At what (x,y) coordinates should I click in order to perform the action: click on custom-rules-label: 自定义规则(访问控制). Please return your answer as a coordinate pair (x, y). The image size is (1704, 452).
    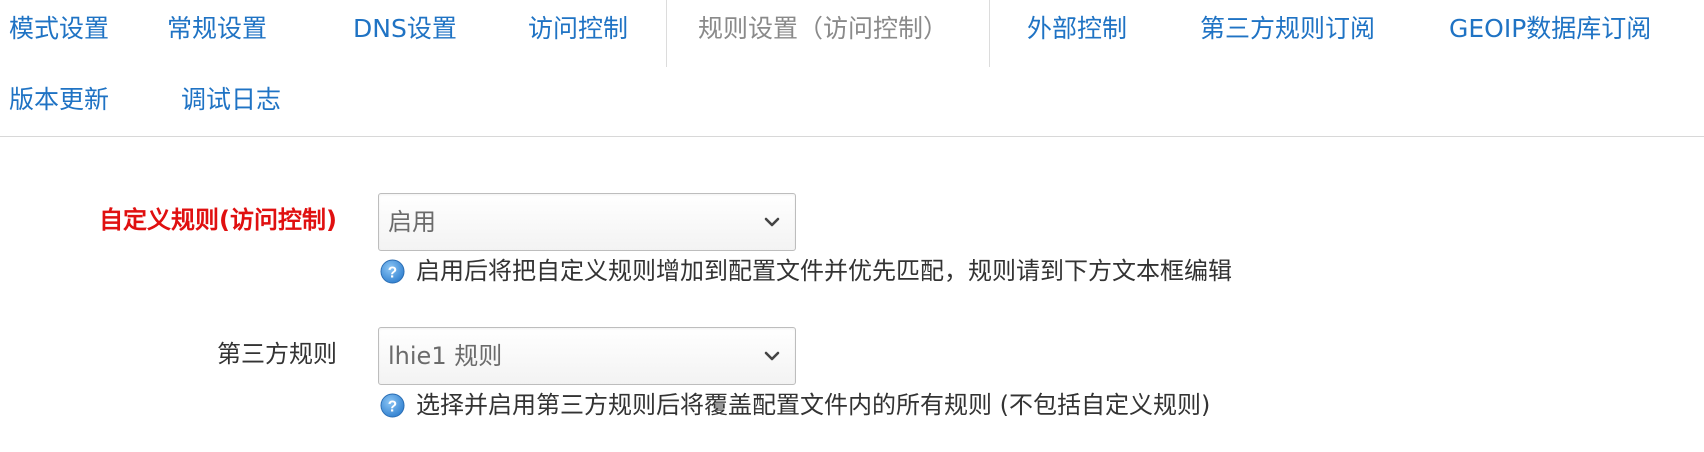
    Looking at the image, I should click on (218, 220).